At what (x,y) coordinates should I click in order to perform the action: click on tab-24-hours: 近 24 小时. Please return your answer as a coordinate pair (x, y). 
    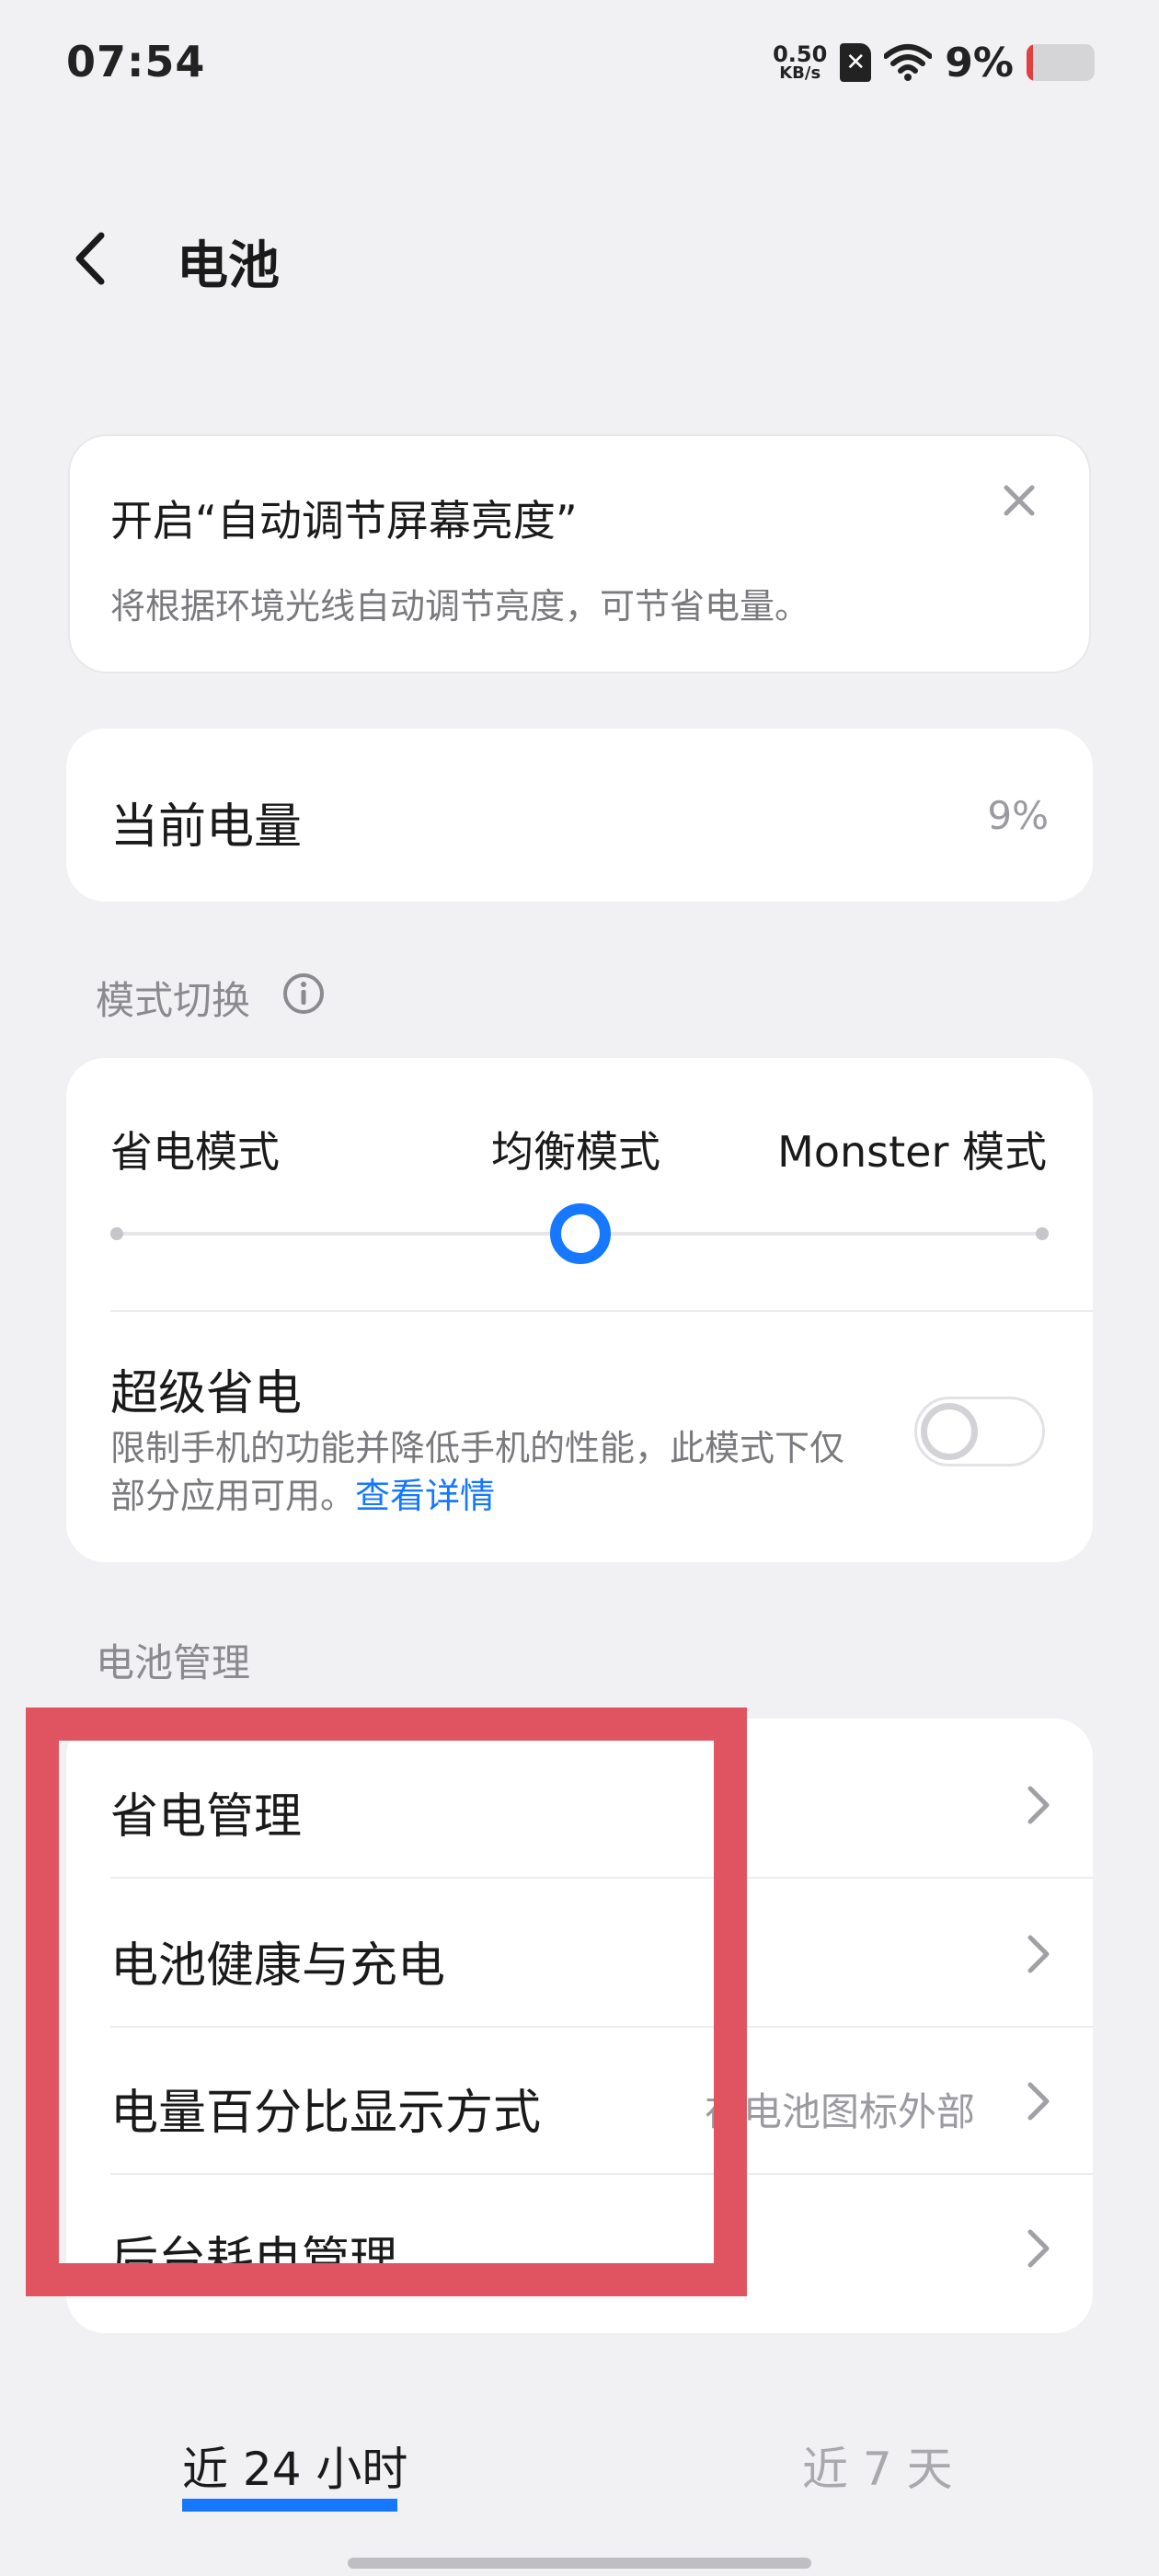
    Looking at the image, I should click on (294, 2465).